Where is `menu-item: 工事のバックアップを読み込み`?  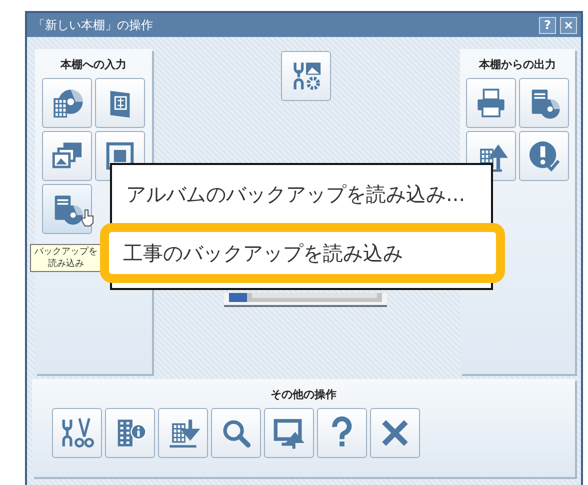 menu-item: 工事のバックアップを読み込み is located at coordinates (302, 253).